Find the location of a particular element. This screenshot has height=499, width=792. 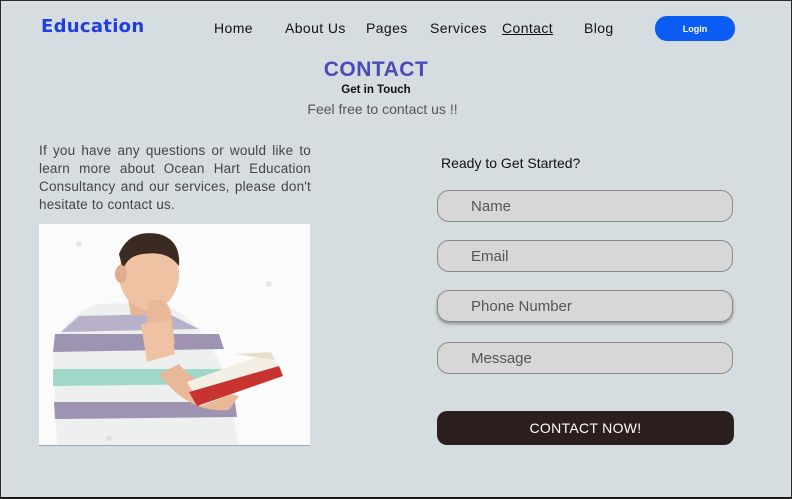

nav-blog: Blog is located at coordinates (599, 28).